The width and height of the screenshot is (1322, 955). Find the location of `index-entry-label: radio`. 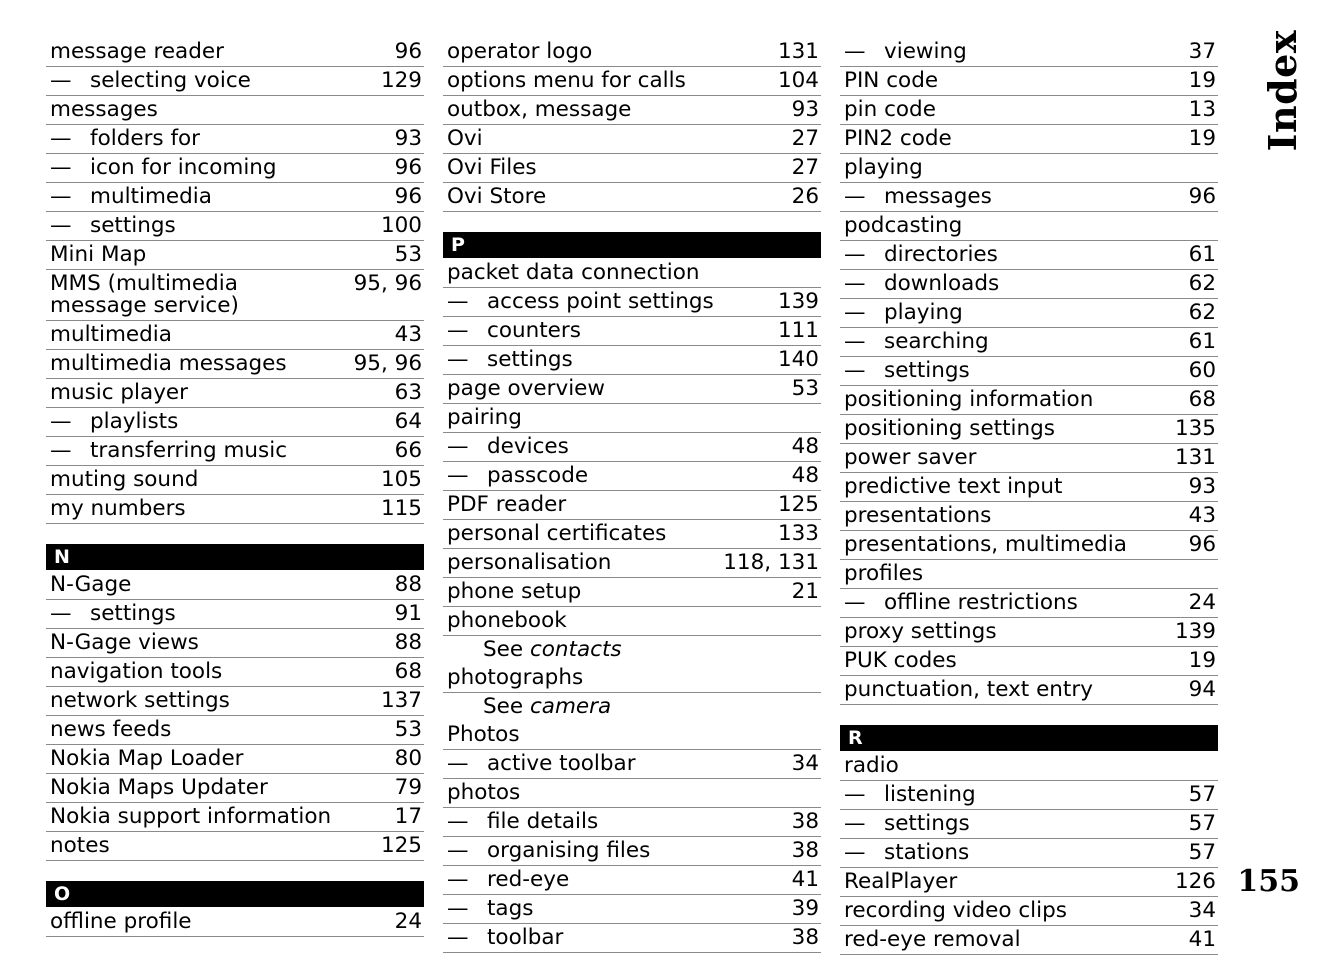

index-entry-label: radio is located at coordinates (871, 765).